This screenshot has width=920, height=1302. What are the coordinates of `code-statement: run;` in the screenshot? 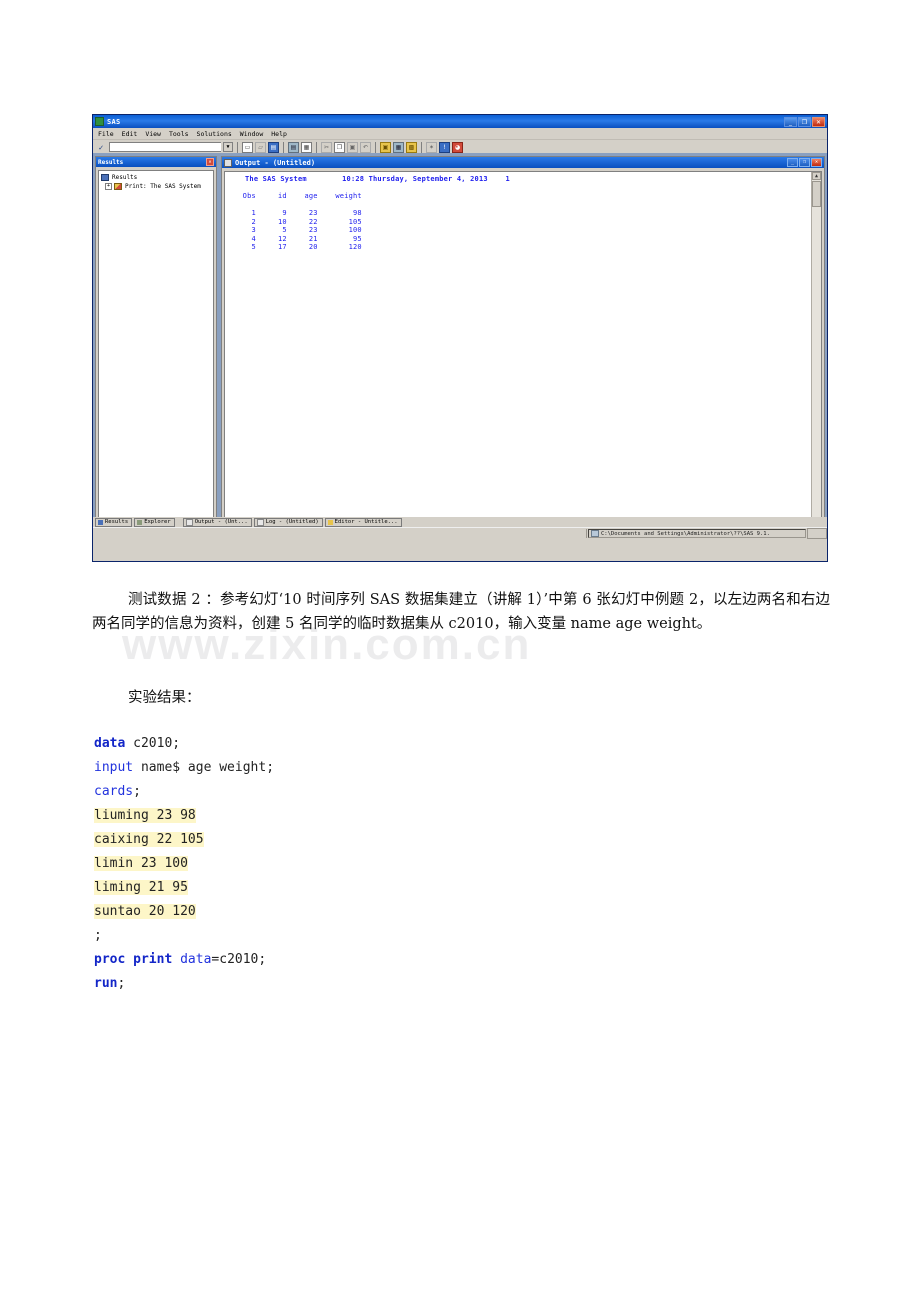 It's located at (109, 983).